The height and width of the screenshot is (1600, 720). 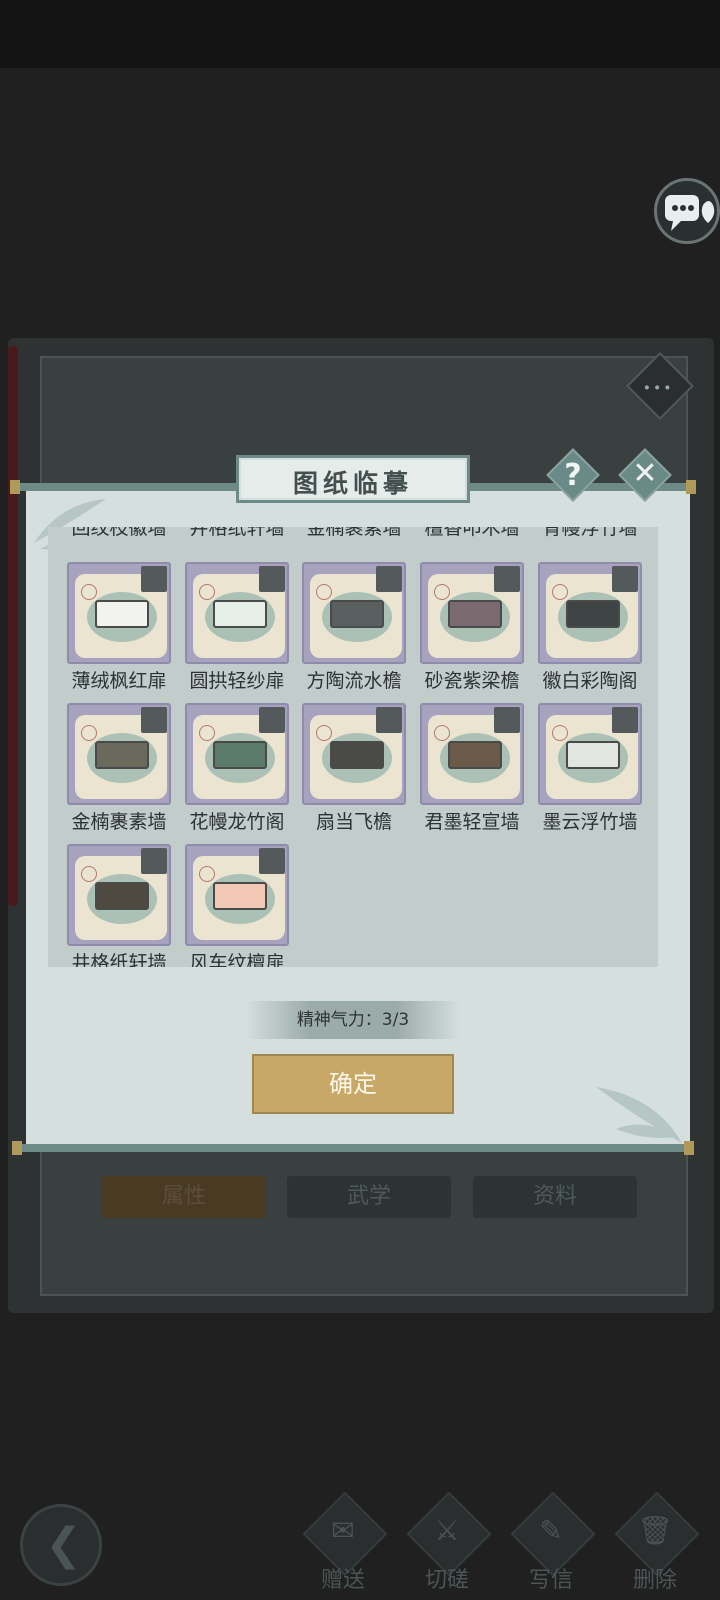 What do you see at coordinates (184, 1197) in the screenshot?
I see `tab-attributes: 属性` at bounding box center [184, 1197].